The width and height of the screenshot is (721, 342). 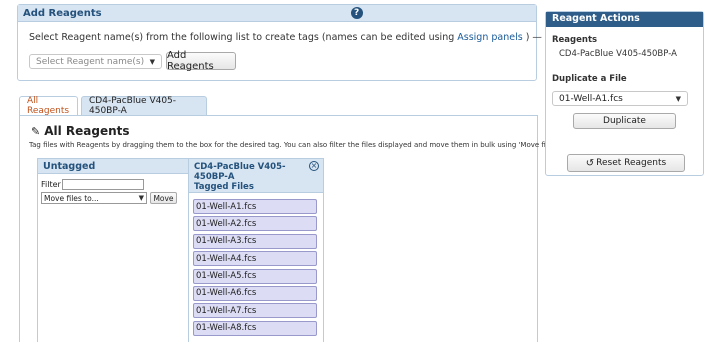 I want to click on filter-input, so click(x=102, y=184).